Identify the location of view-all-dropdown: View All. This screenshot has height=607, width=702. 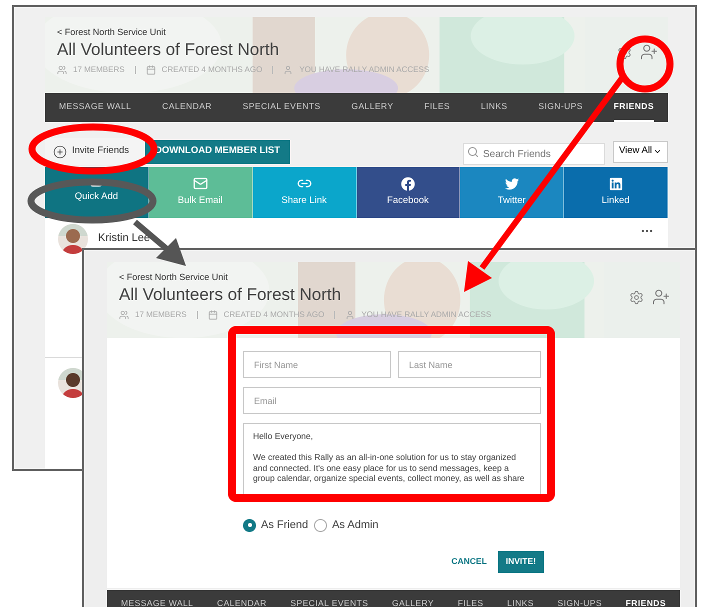
(640, 151).